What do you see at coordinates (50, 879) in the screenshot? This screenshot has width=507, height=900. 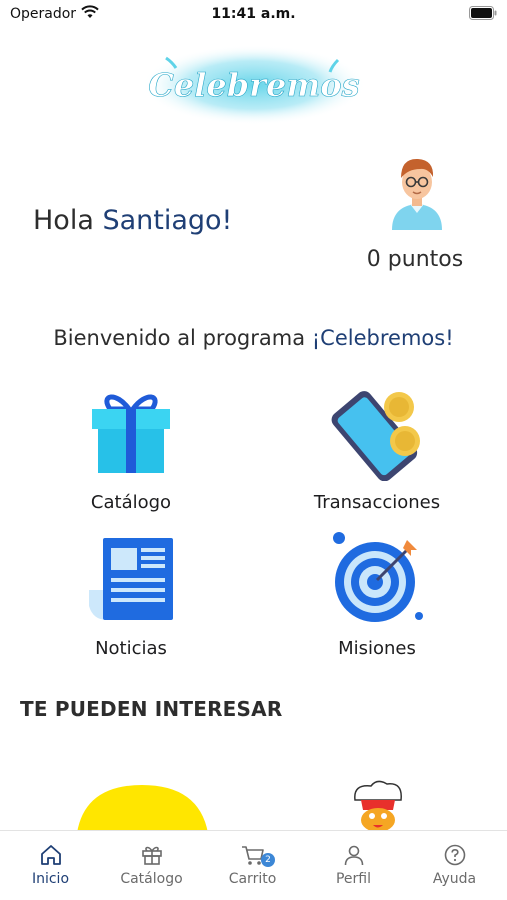 I see `tab-inicio-label: Inicio` at bounding box center [50, 879].